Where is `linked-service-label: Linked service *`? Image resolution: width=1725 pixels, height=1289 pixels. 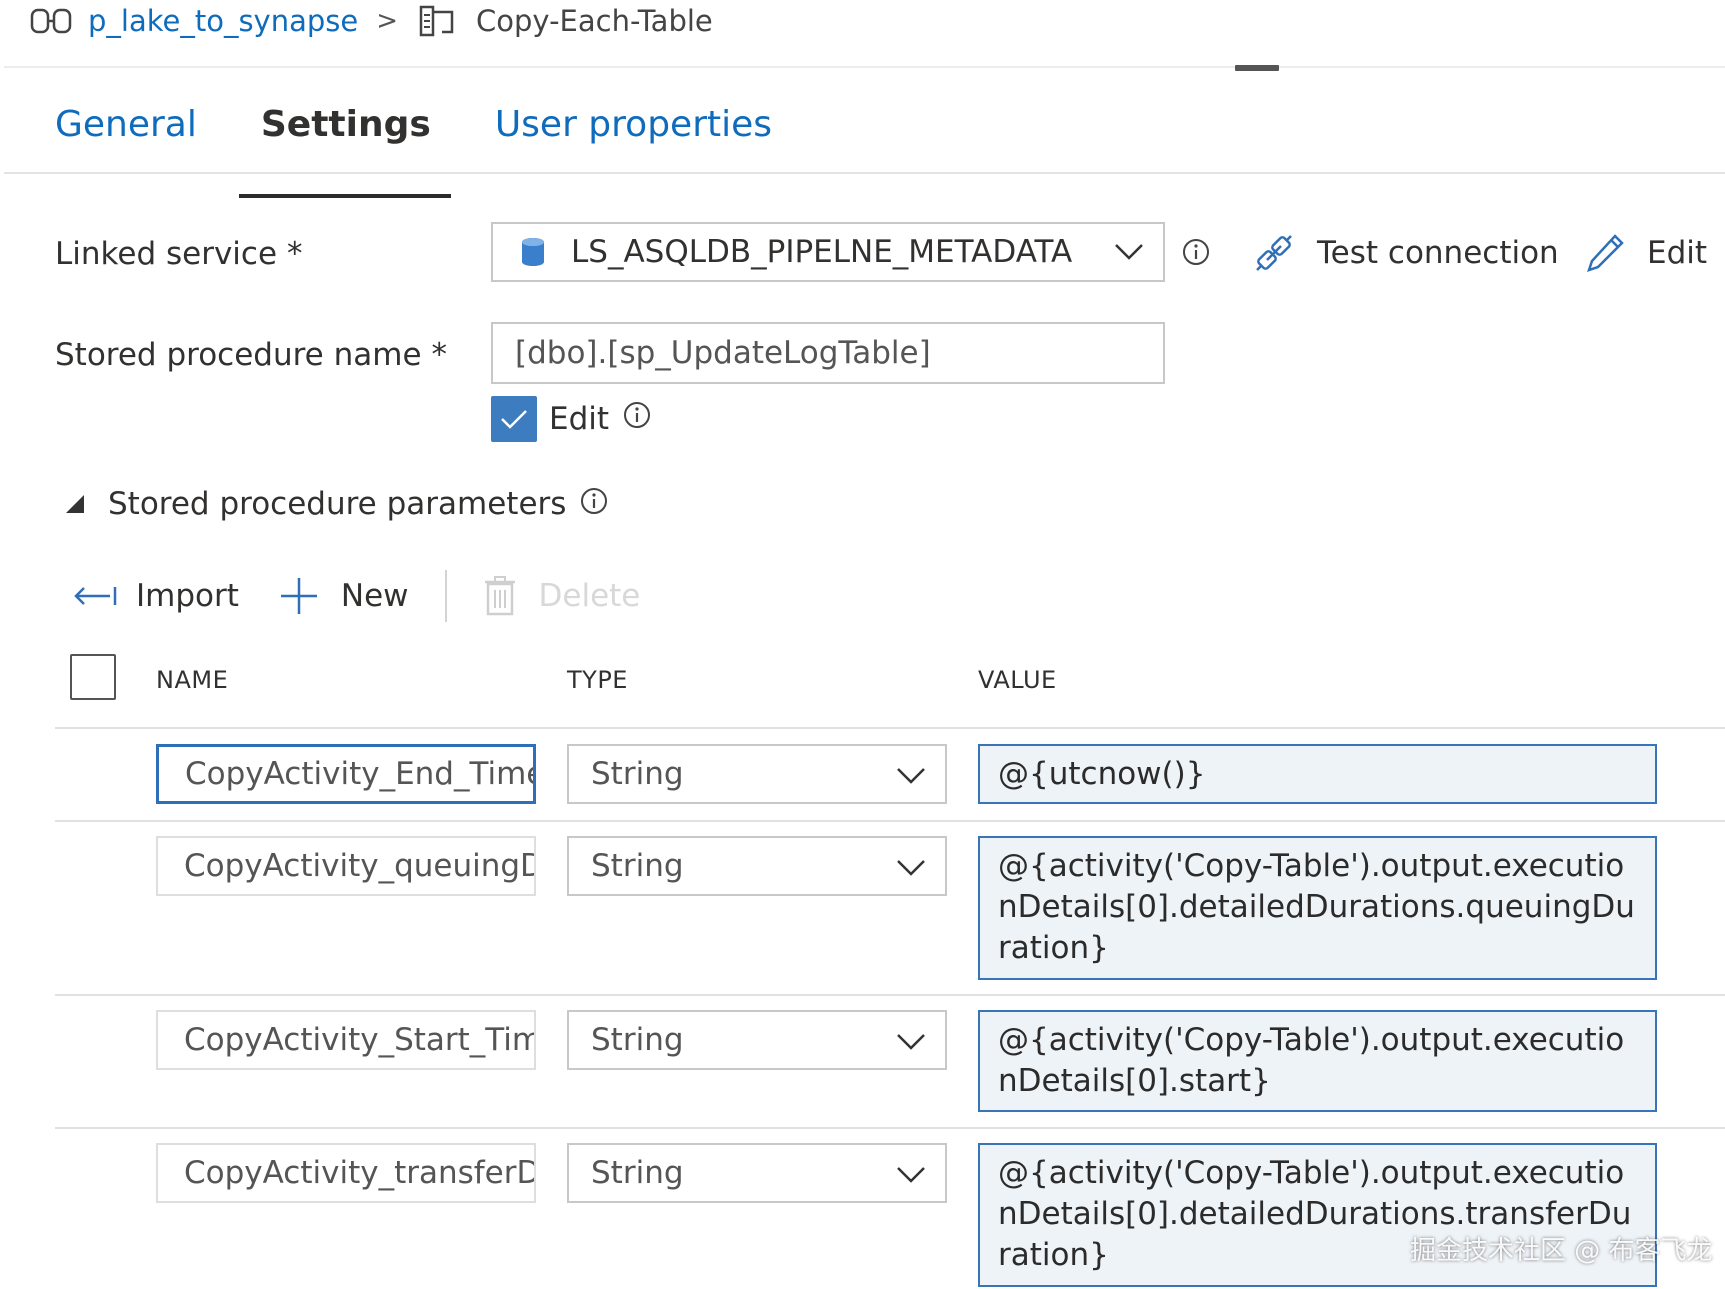
linked-service-label: Linked service * is located at coordinates (179, 254).